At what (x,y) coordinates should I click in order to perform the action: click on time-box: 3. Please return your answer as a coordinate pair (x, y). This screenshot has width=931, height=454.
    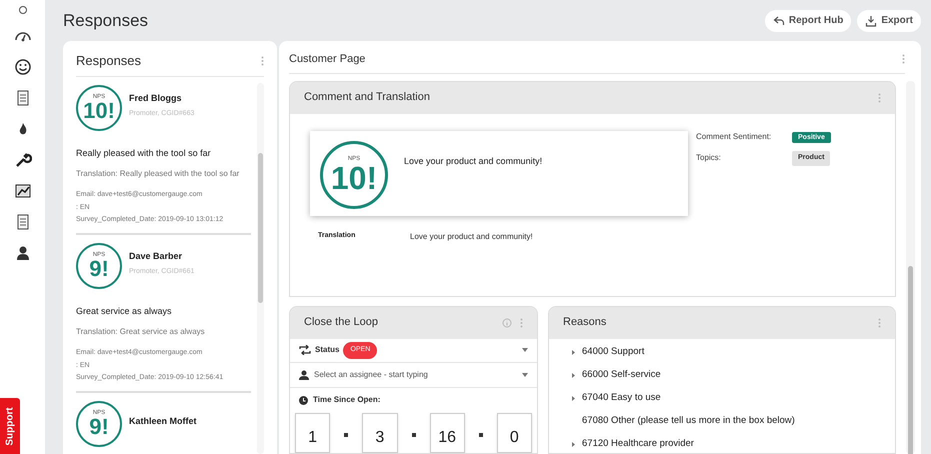
    Looking at the image, I should click on (380, 433).